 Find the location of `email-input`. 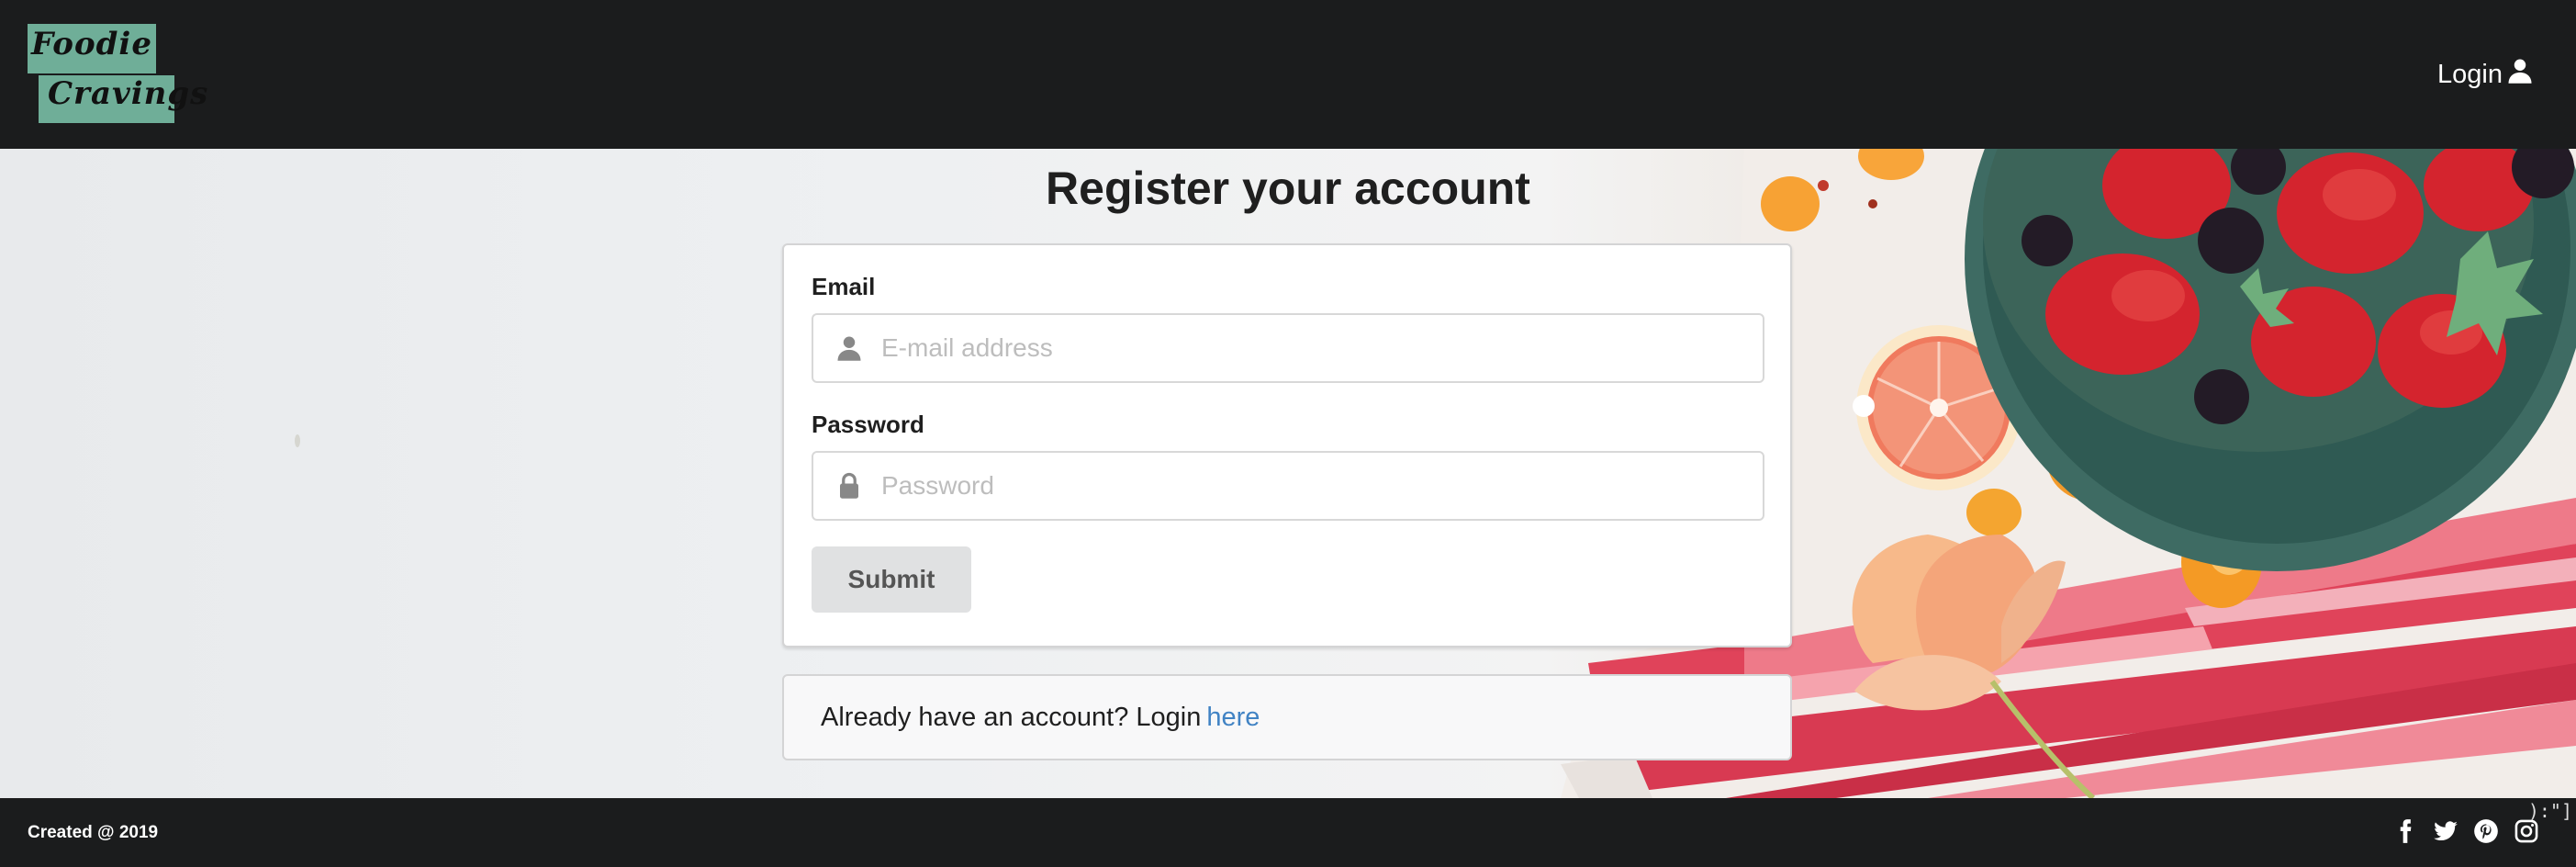

email-input is located at coordinates (1294, 348).